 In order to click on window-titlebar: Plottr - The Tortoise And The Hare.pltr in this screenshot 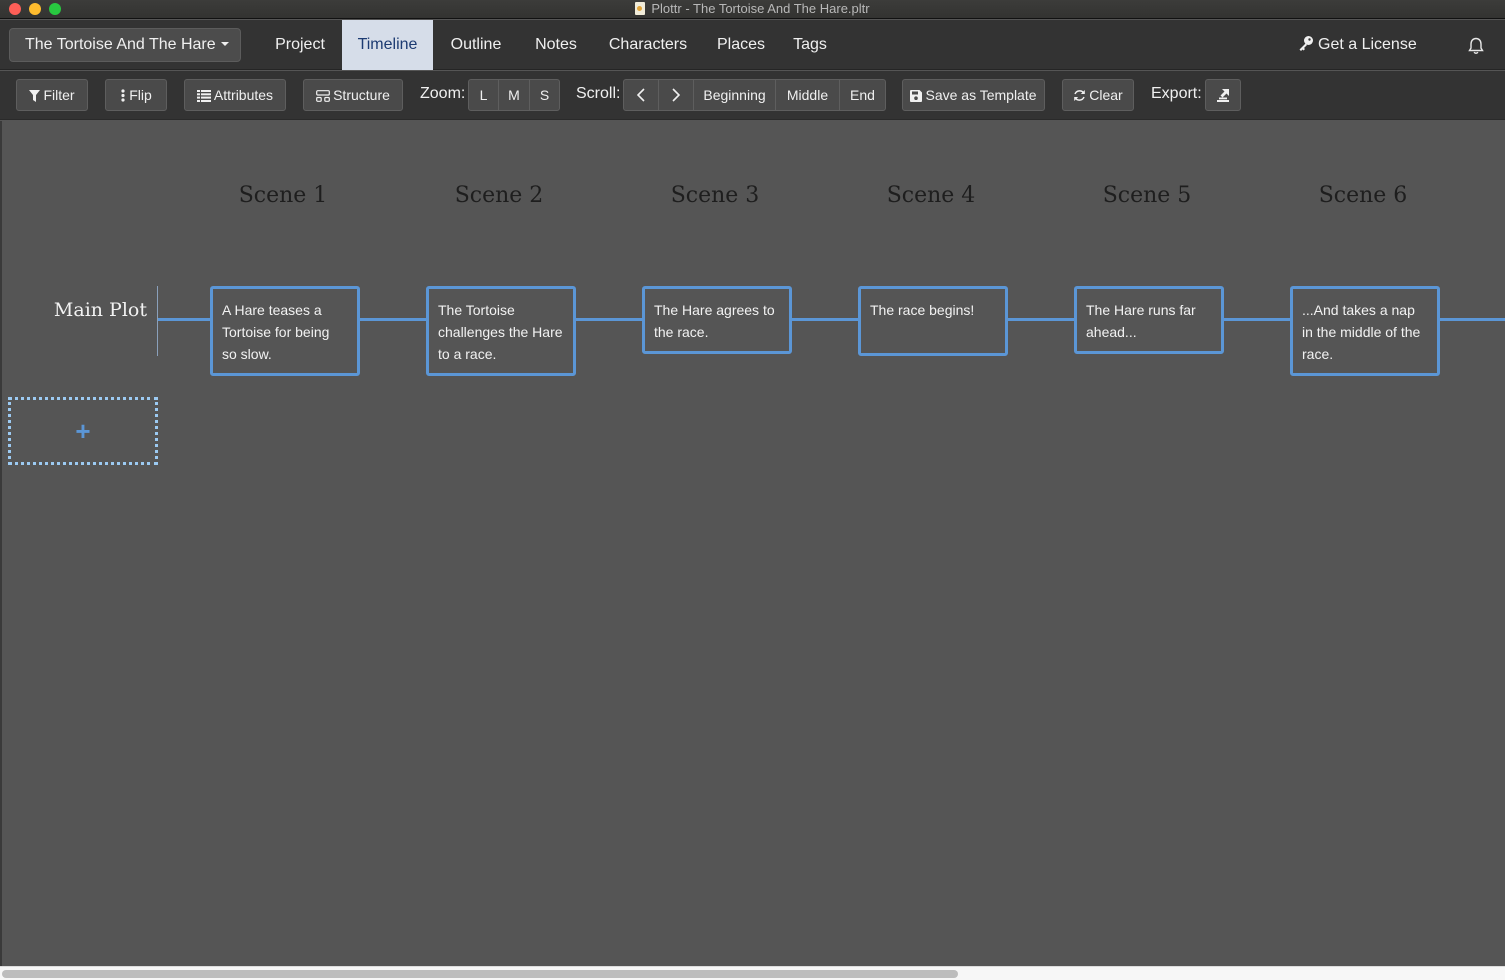, I will do `click(752, 9)`.